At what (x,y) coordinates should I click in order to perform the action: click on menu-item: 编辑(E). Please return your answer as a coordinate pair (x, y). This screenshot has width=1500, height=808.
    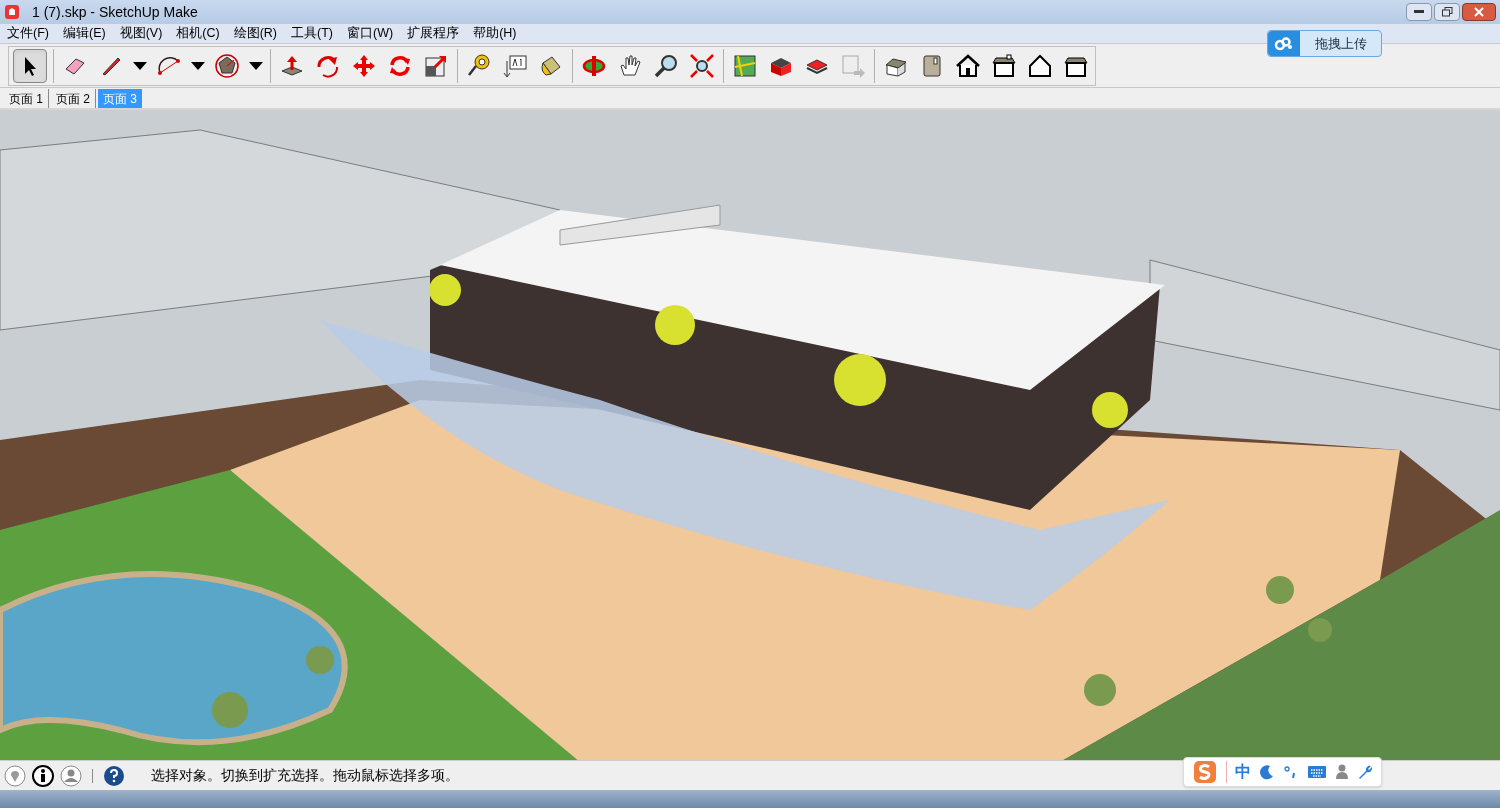
    Looking at the image, I should click on (84, 33).